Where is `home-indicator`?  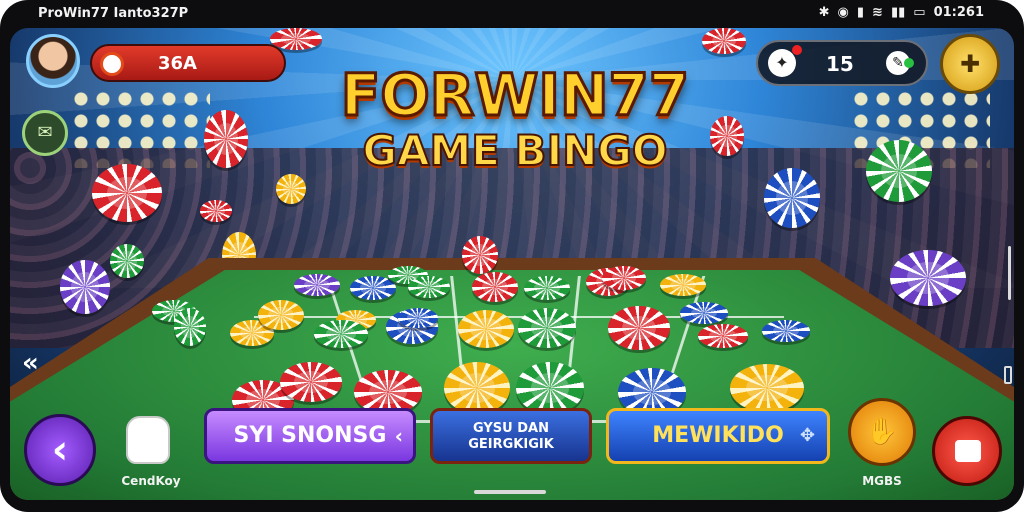
home-indicator is located at coordinates (510, 492).